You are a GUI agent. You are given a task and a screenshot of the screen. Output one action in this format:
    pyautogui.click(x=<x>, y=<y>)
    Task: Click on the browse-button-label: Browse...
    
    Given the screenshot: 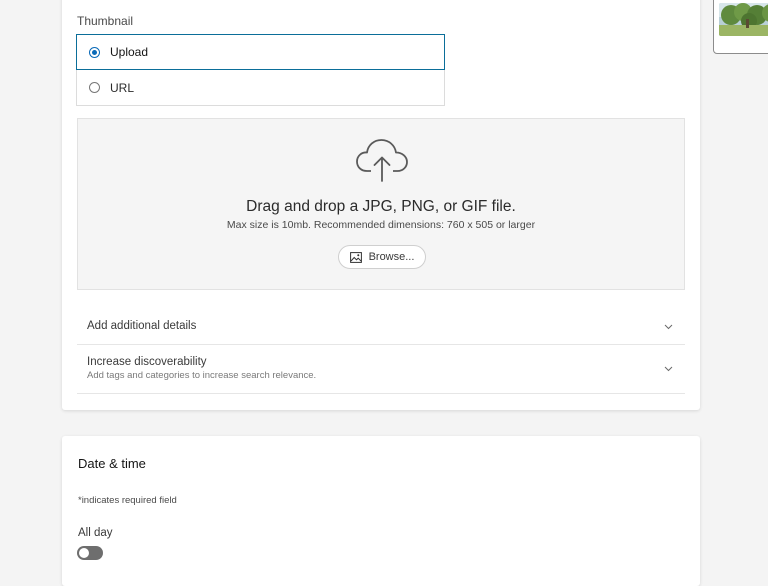 What is the action you would take?
    pyautogui.click(x=391, y=257)
    